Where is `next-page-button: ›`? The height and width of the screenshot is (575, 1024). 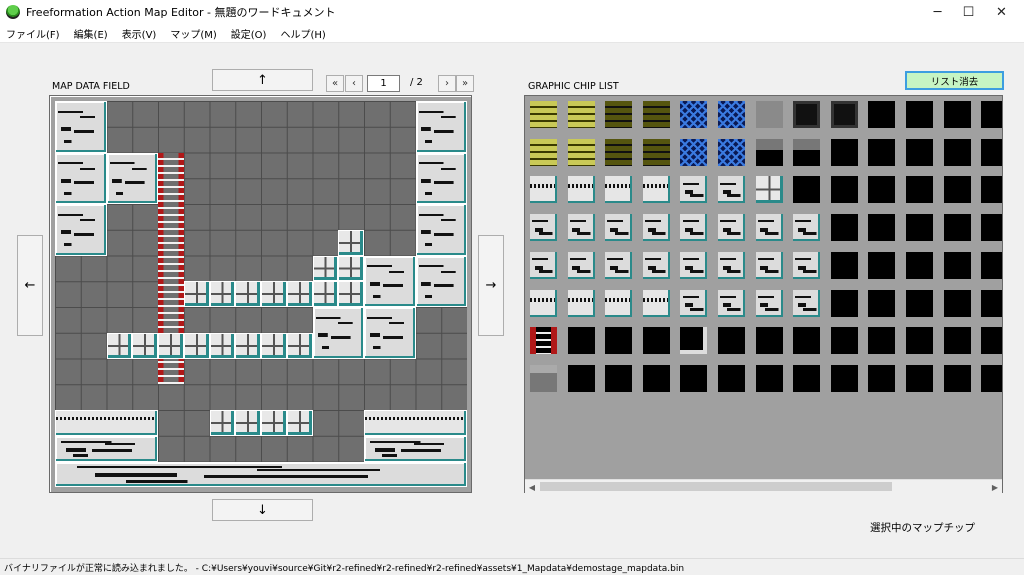 next-page-button: › is located at coordinates (447, 83).